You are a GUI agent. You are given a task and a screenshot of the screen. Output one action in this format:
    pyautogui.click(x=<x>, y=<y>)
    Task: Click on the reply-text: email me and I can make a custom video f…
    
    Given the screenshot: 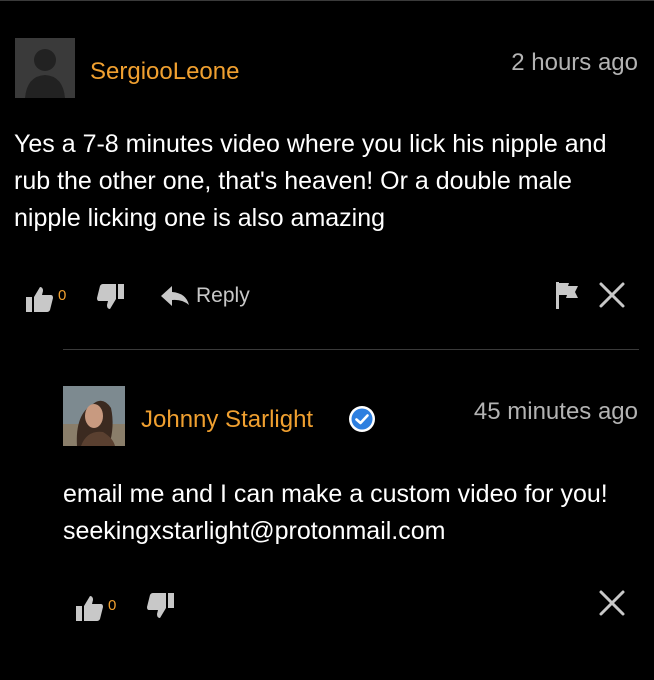 What is the action you would take?
    pyautogui.click(x=335, y=512)
    